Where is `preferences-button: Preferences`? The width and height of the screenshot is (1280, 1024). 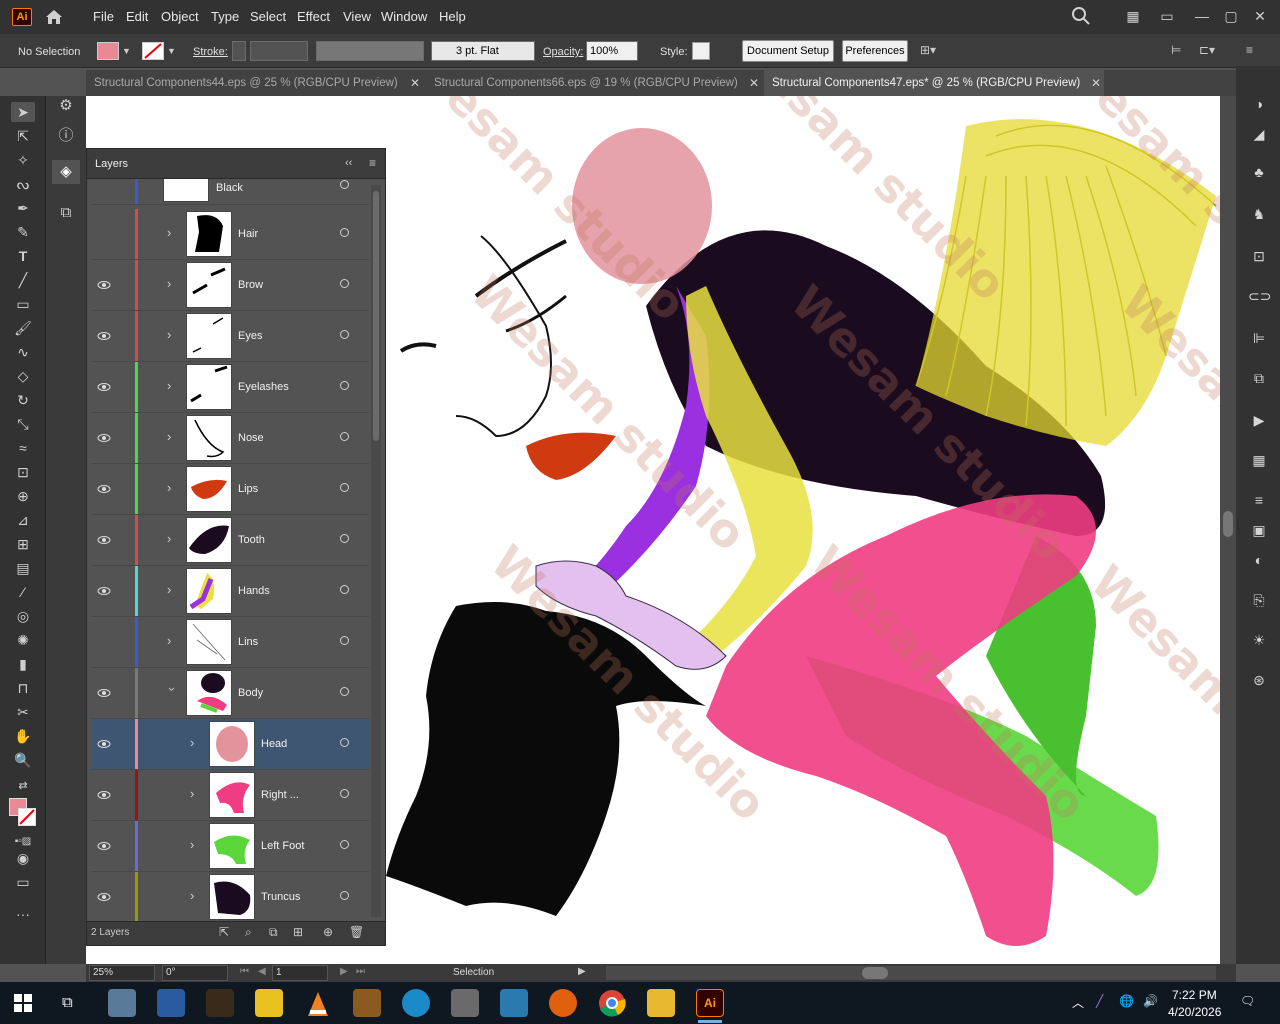
preferences-button: Preferences is located at coordinates (875, 51).